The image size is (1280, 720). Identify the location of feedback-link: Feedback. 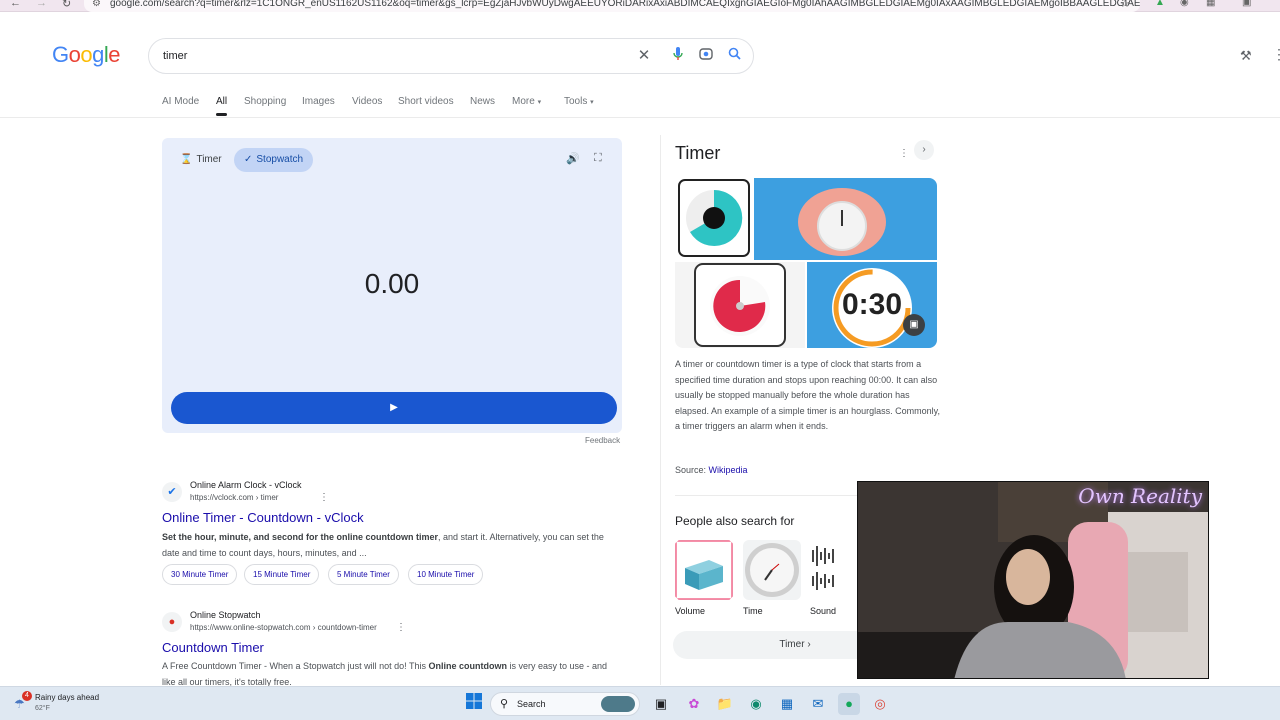
(602, 440).